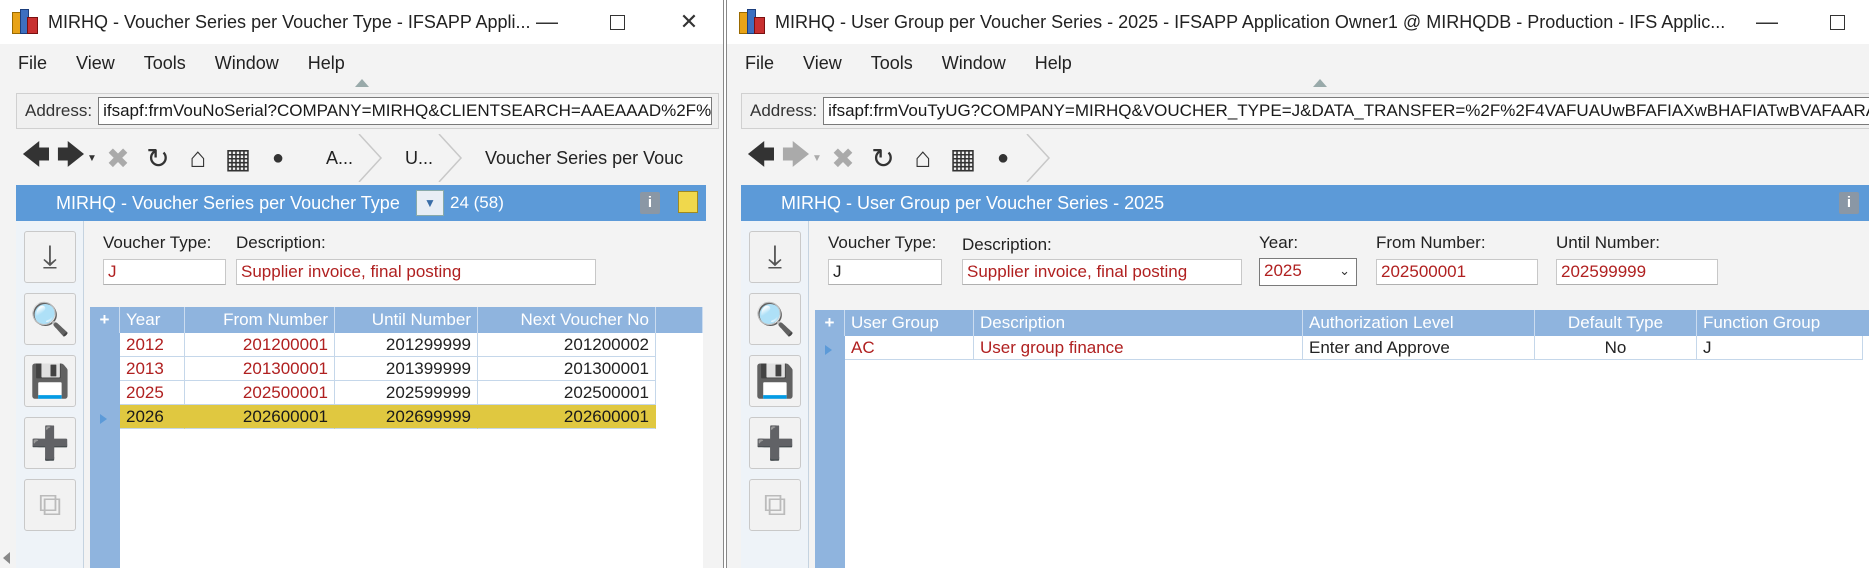 Image resolution: width=1869 pixels, height=568 pixels. What do you see at coordinates (688, 22) in the screenshot?
I see `close-button: ✕` at bounding box center [688, 22].